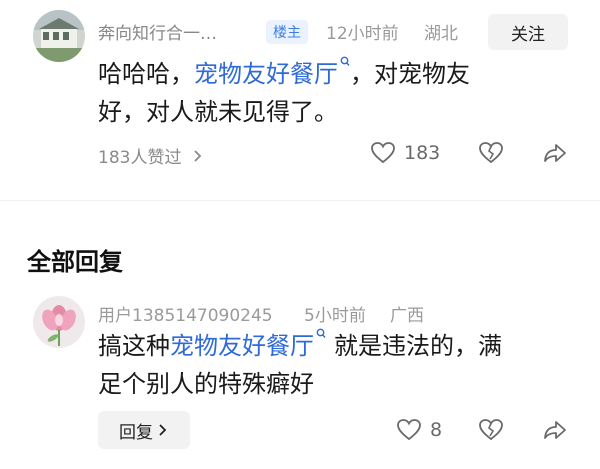 The image size is (600, 469). Describe the element at coordinates (362, 34) in the screenshot. I see `timestamp-main: 12小时前` at that location.